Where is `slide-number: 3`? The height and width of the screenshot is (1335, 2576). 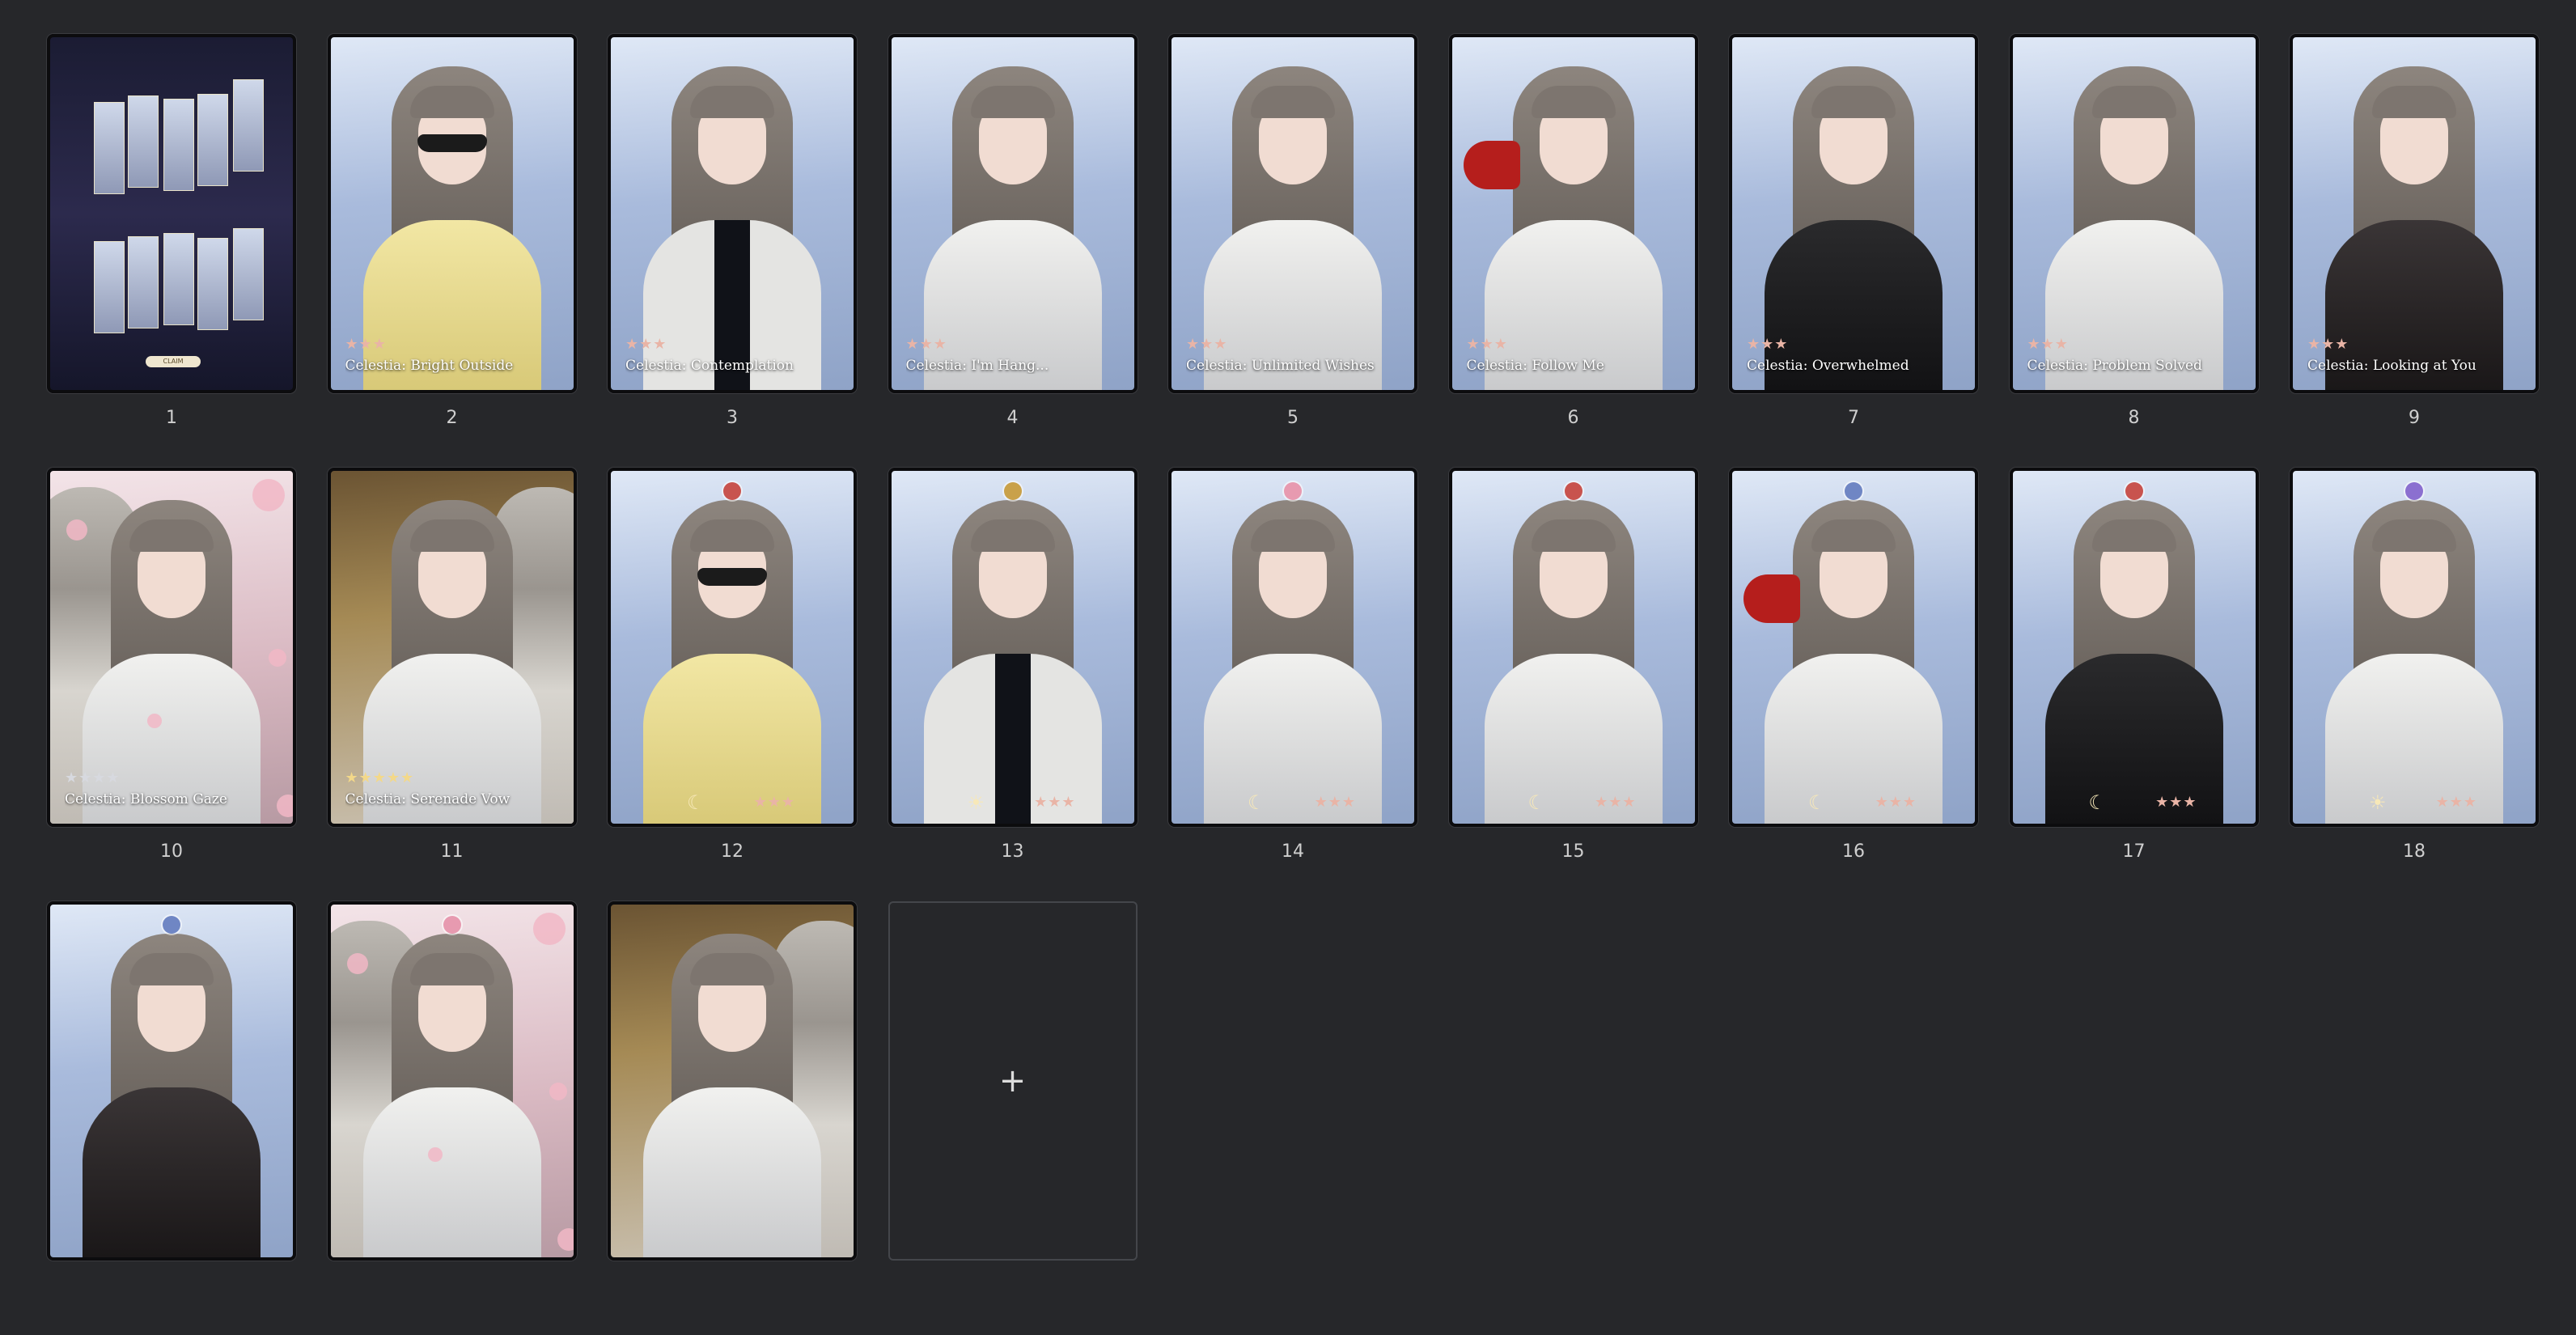 slide-number: 3 is located at coordinates (732, 418).